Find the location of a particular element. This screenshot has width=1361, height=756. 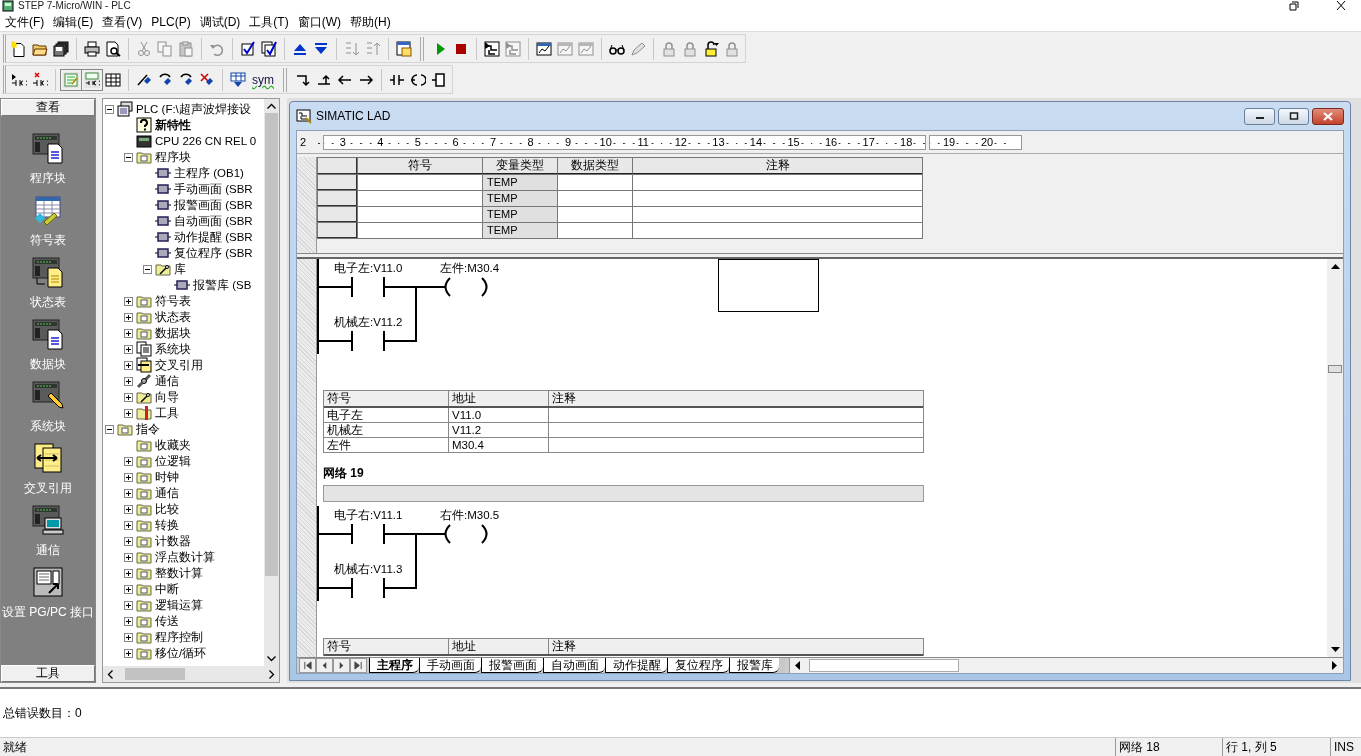

scroll-right-icon is located at coordinates (1335, 665).